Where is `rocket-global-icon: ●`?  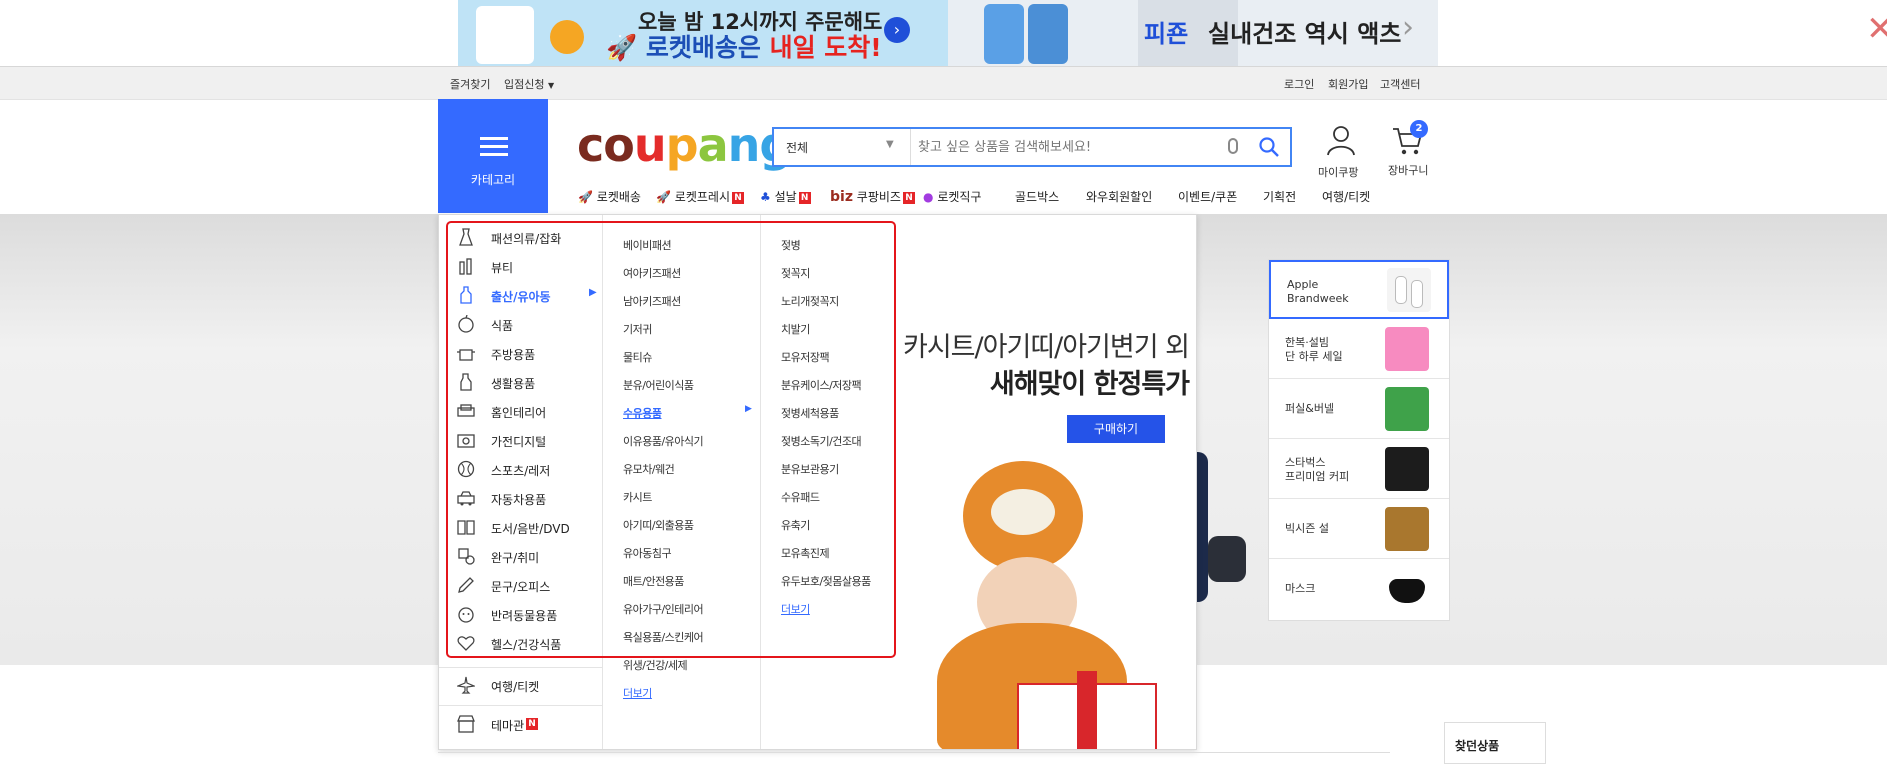 rocket-global-icon: ● is located at coordinates (928, 197).